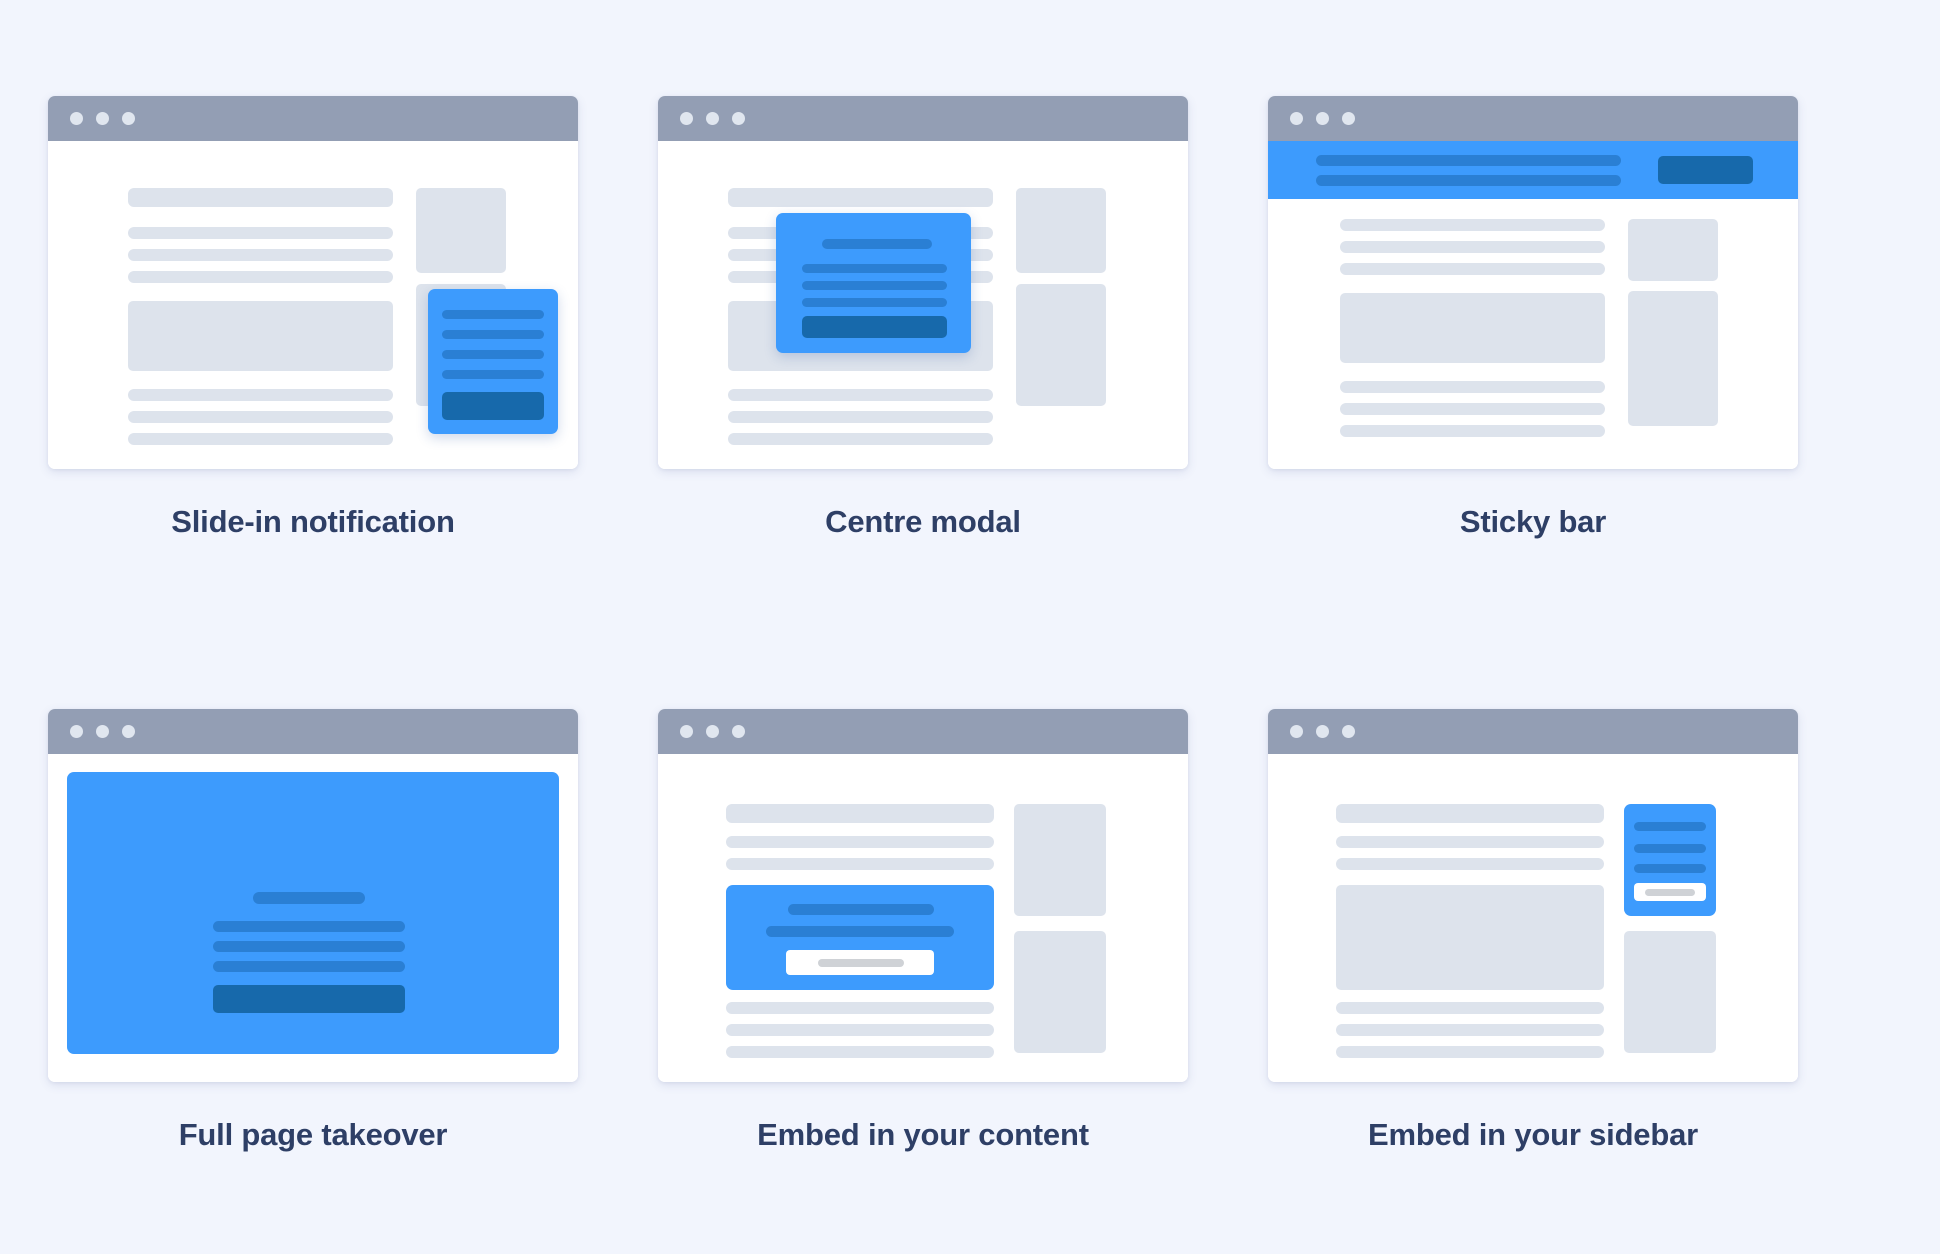  I want to click on widget-cta-button, so click(493, 406).